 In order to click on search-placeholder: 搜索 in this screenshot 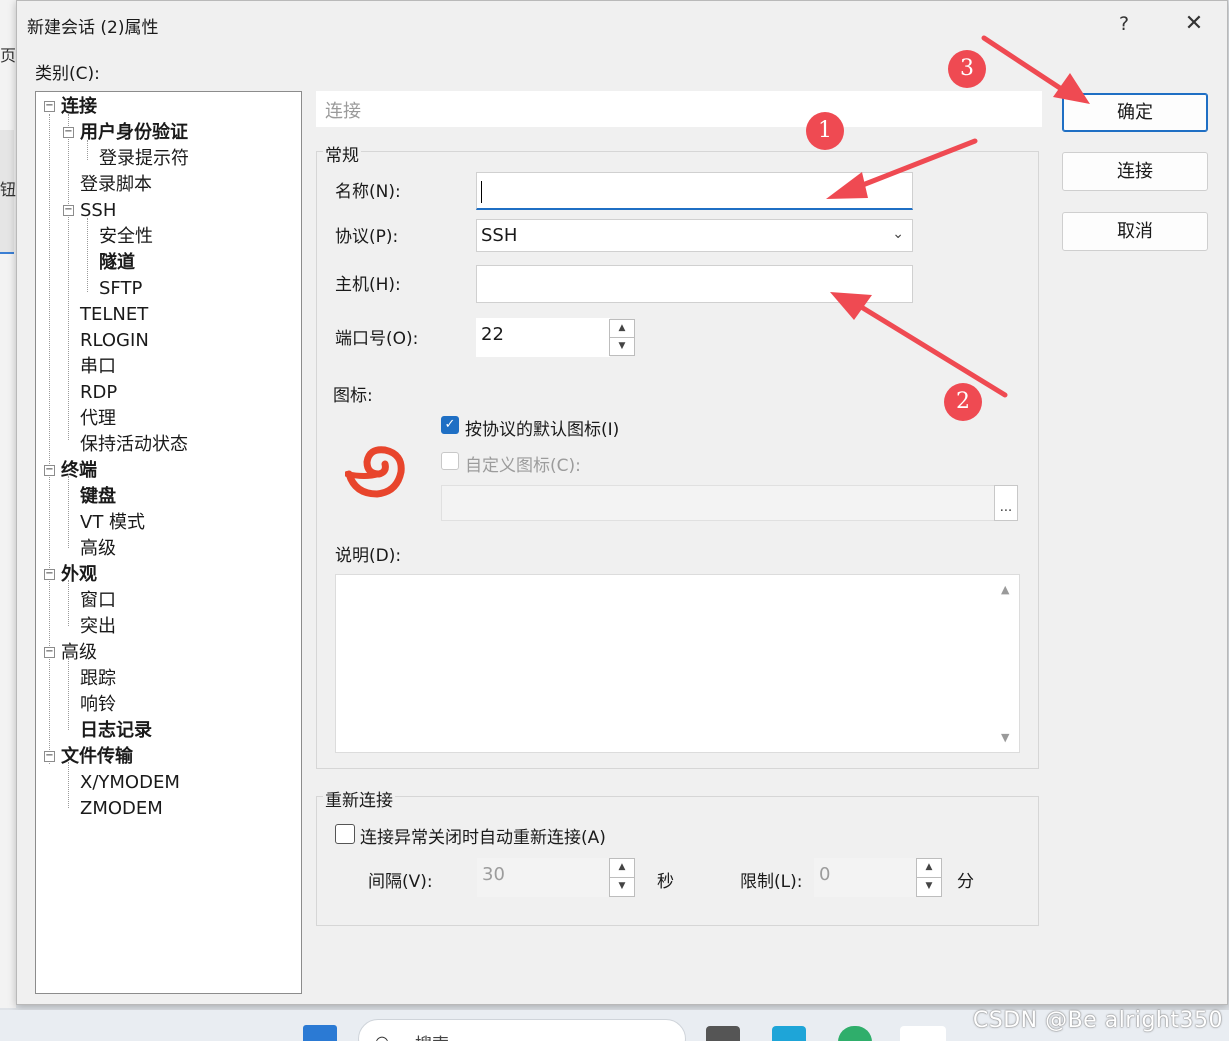, I will do `click(432, 1035)`.